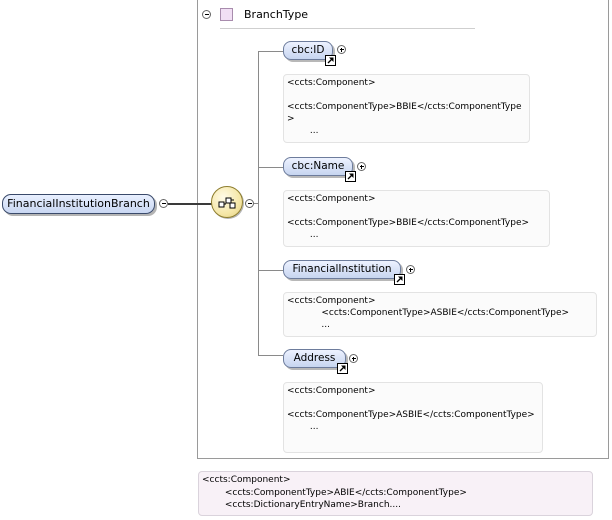 The height and width of the screenshot is (520, 612). I want to click on element-cbc-name-expand-toggle, so click(361, 166).